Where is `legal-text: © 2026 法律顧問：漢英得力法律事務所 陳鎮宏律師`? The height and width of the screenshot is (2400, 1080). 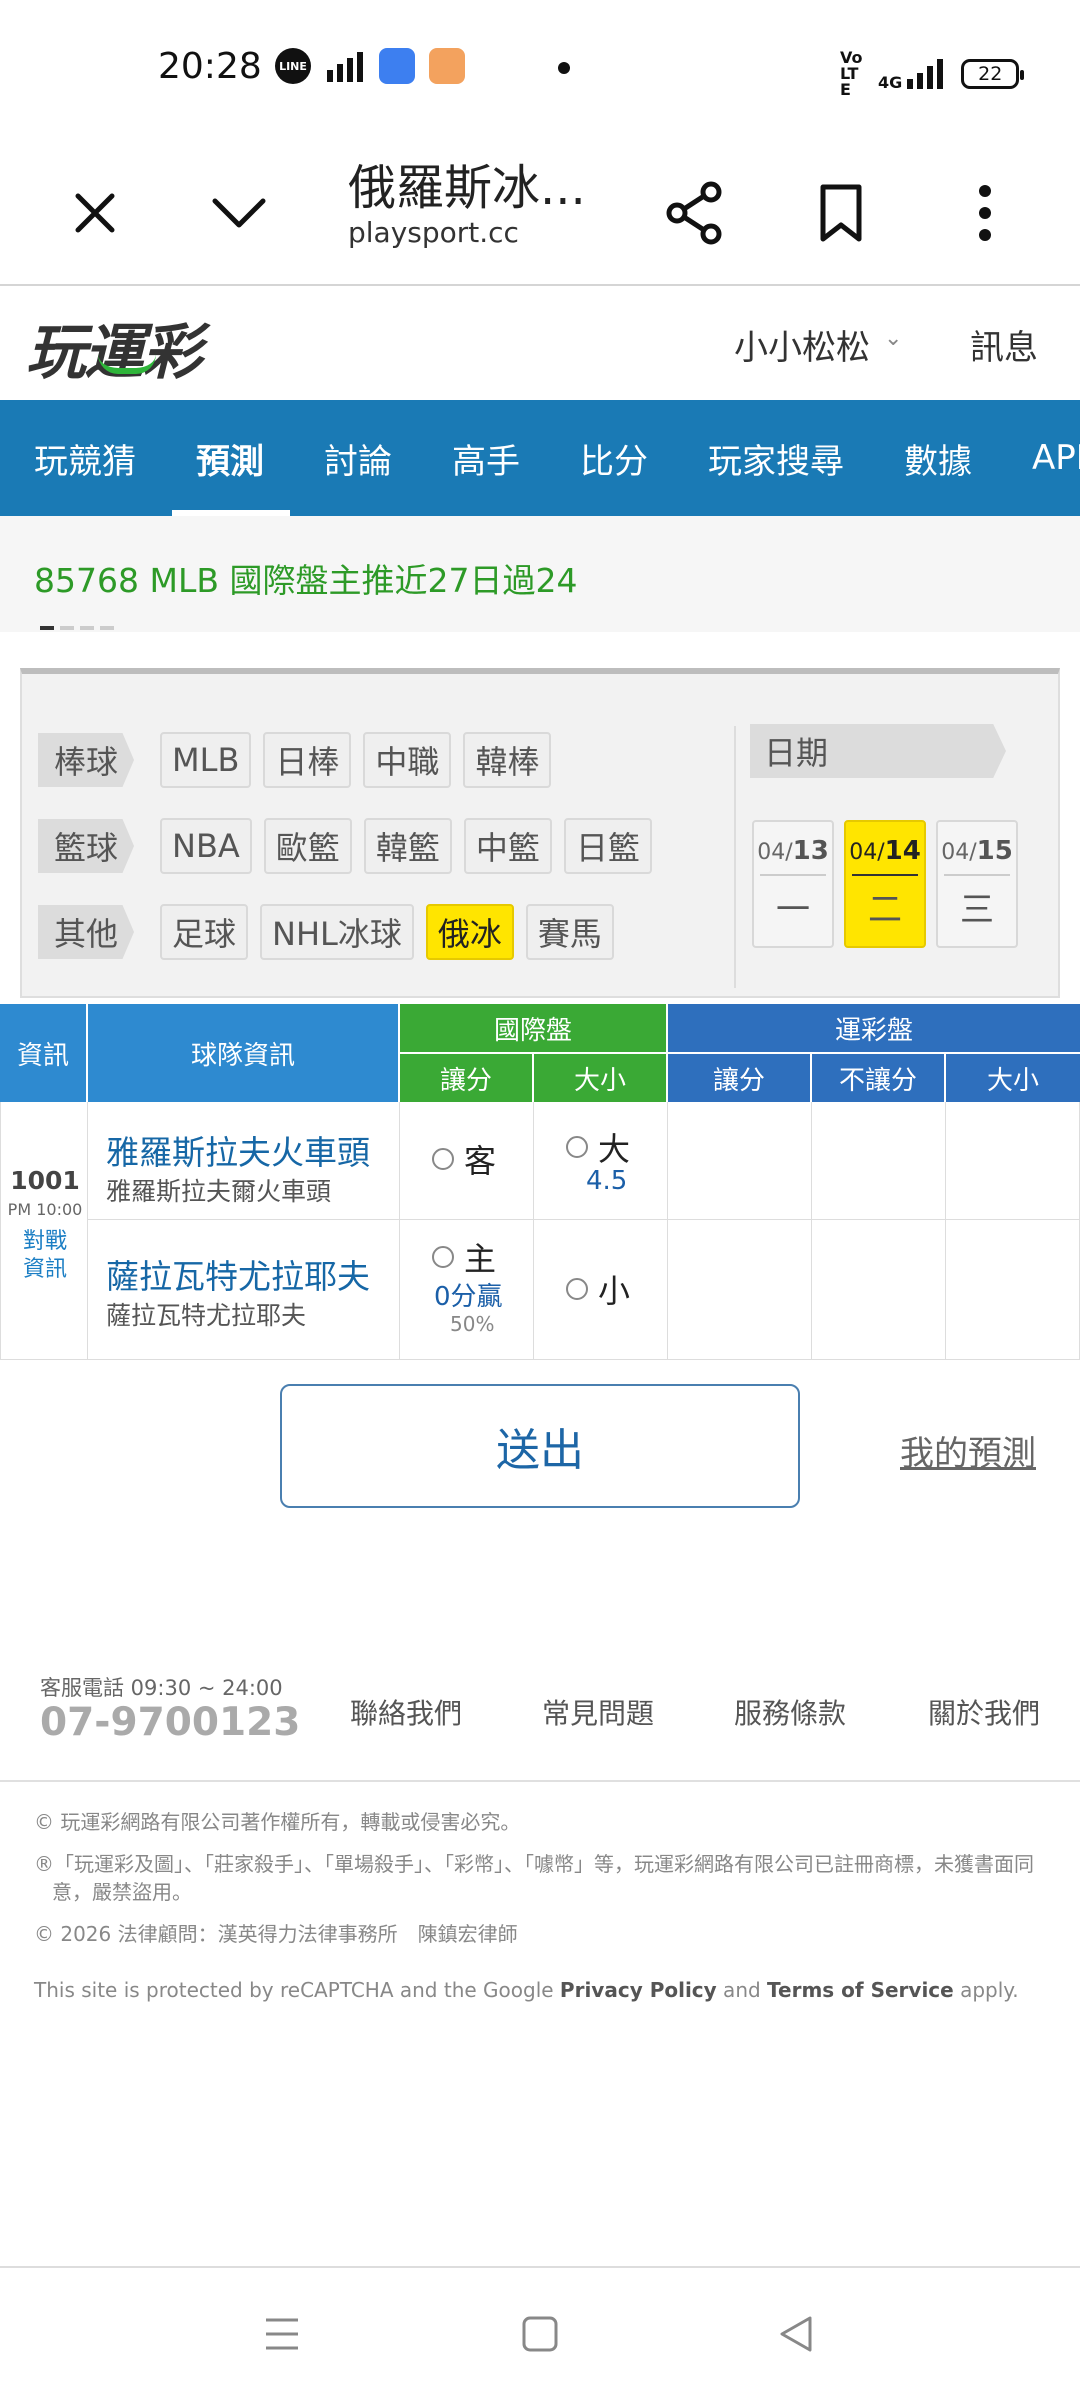
legal-text: © 2026 法律顧問：漢英得力法律事務所 陳鎮宏律師 is located at coordinates (276, 1934).